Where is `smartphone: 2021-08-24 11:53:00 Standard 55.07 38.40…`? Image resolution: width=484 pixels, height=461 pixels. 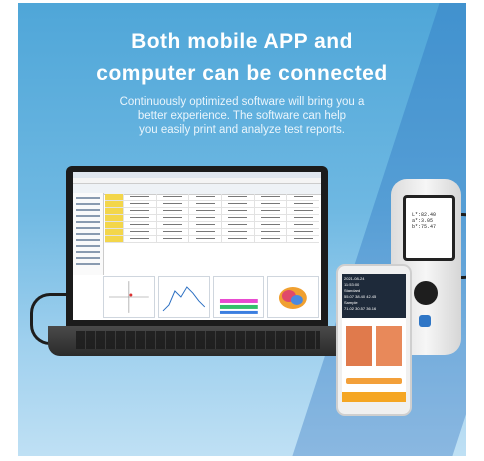 smartphone: 2021-08-24 11:53:00 Standard 55.07 38.40… is located at coordinates (374, 340).